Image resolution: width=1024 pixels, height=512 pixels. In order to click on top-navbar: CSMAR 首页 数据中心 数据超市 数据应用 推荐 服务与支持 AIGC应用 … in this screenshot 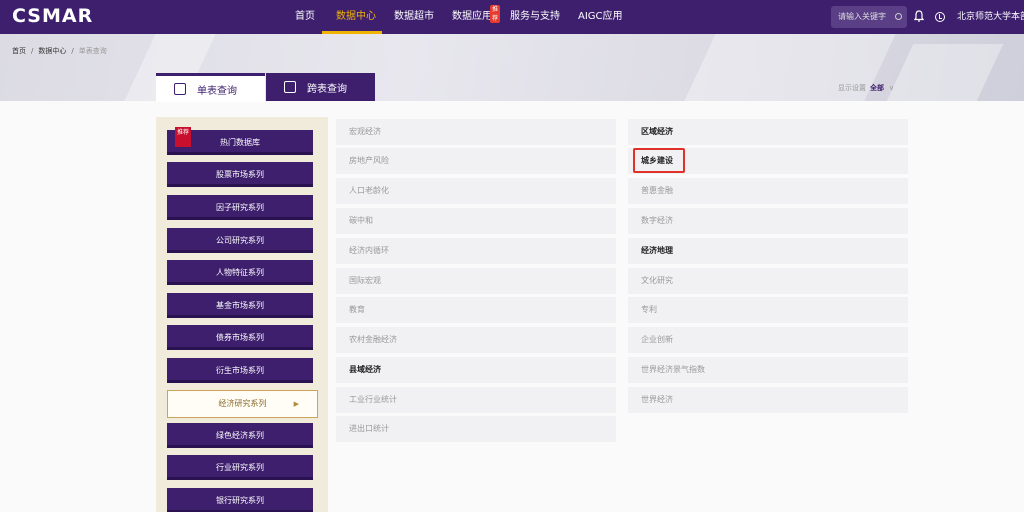, I will do `click(512, 17)`.